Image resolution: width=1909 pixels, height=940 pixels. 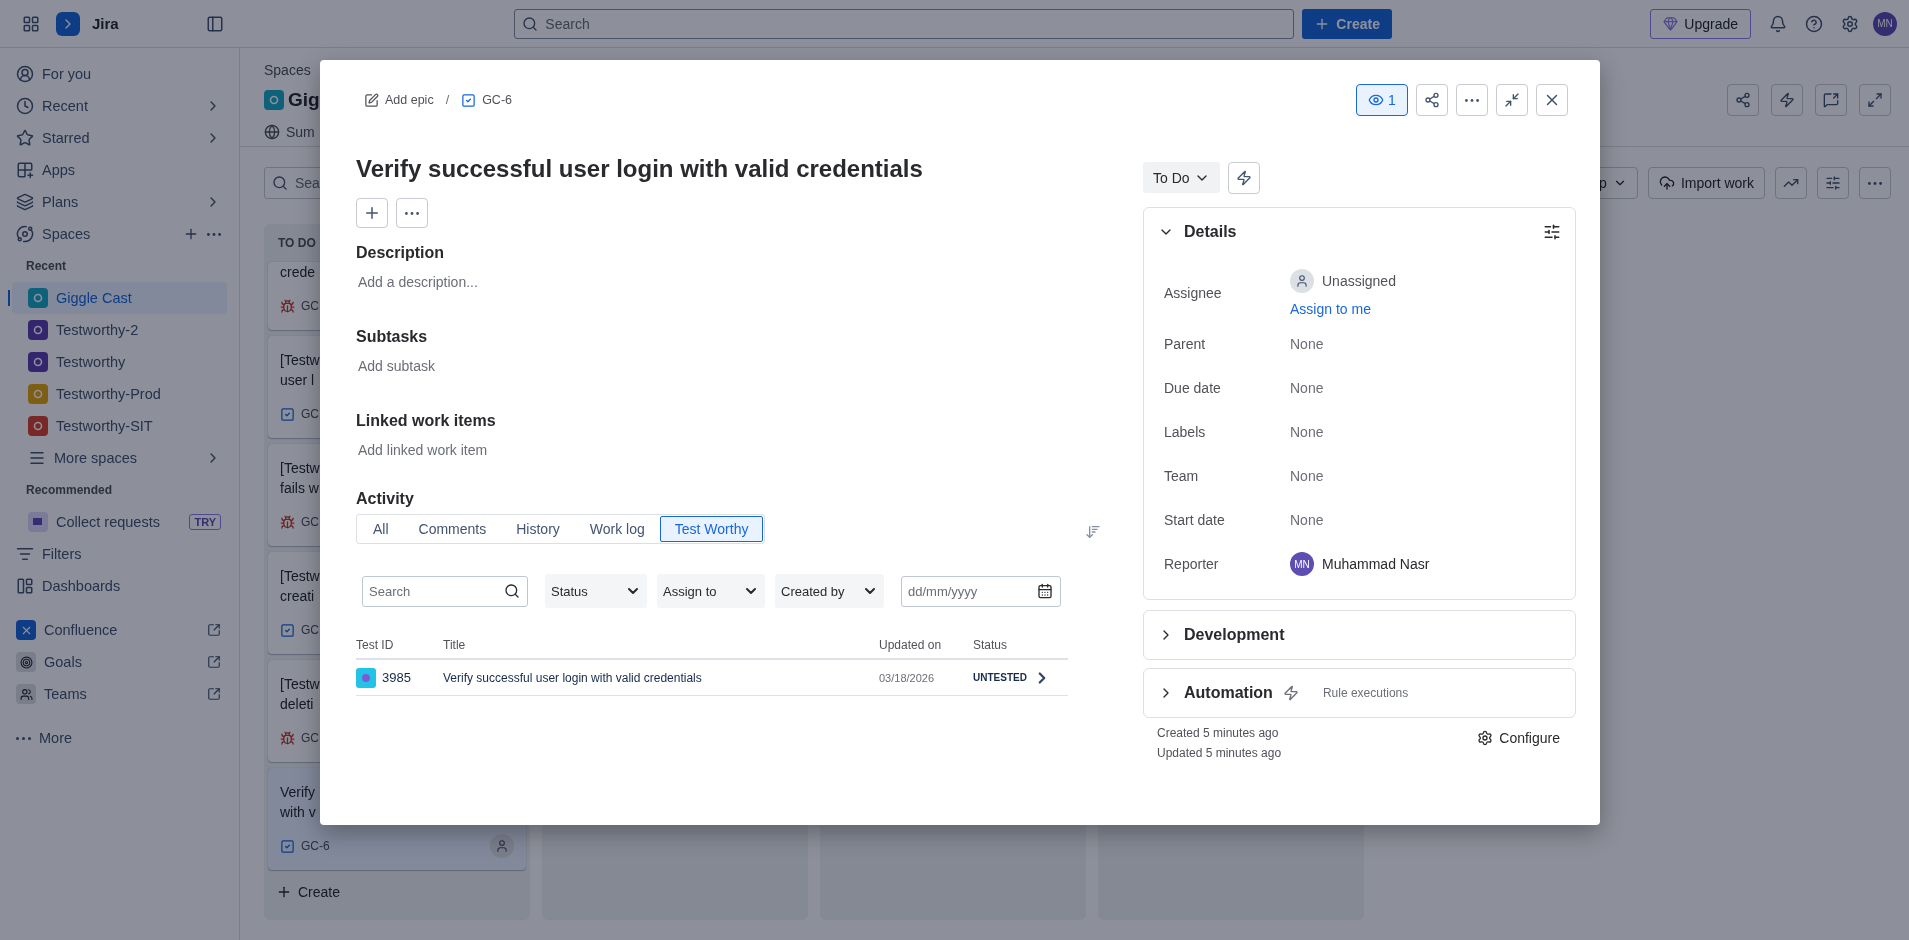 I want to click on test-case-icon, so click(x=366, y=677).